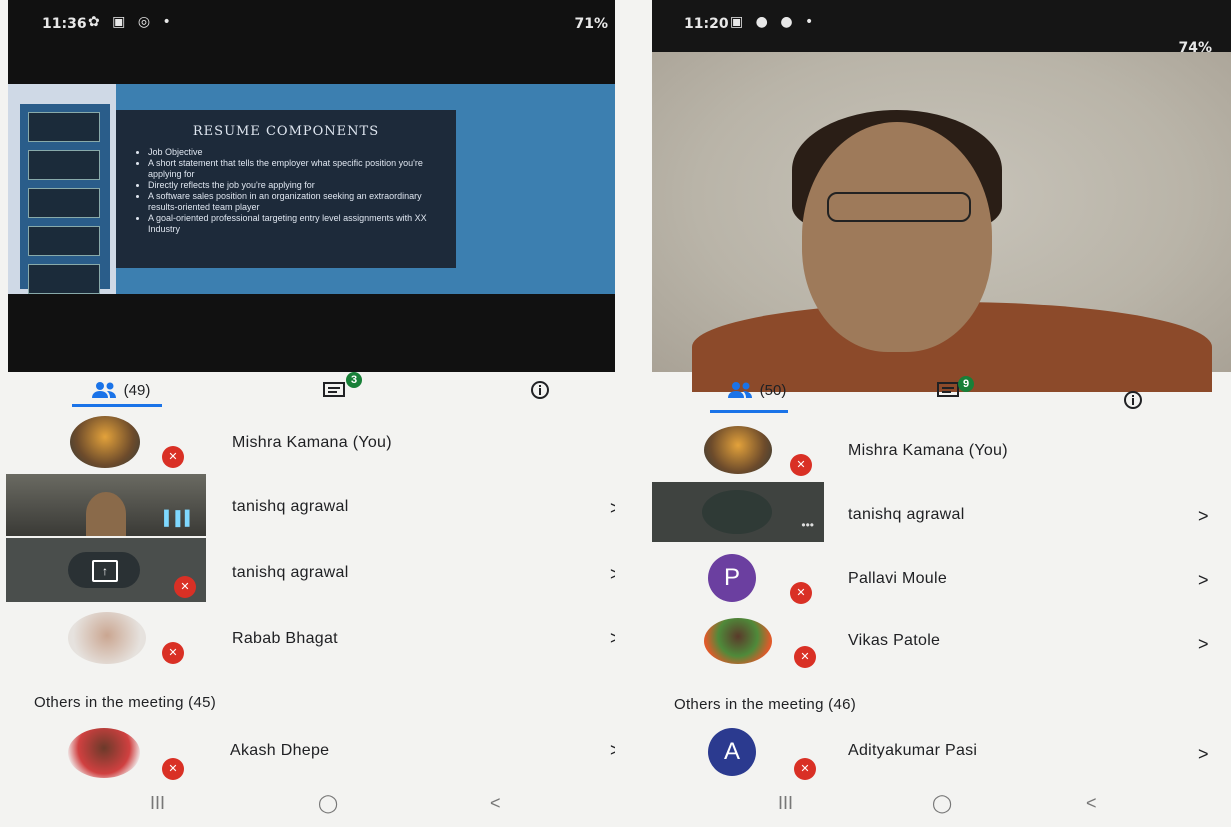  Describe the element at coordinates (894, 640) in the screenshot. I see `participant-name: Vikas Patole` at that location.